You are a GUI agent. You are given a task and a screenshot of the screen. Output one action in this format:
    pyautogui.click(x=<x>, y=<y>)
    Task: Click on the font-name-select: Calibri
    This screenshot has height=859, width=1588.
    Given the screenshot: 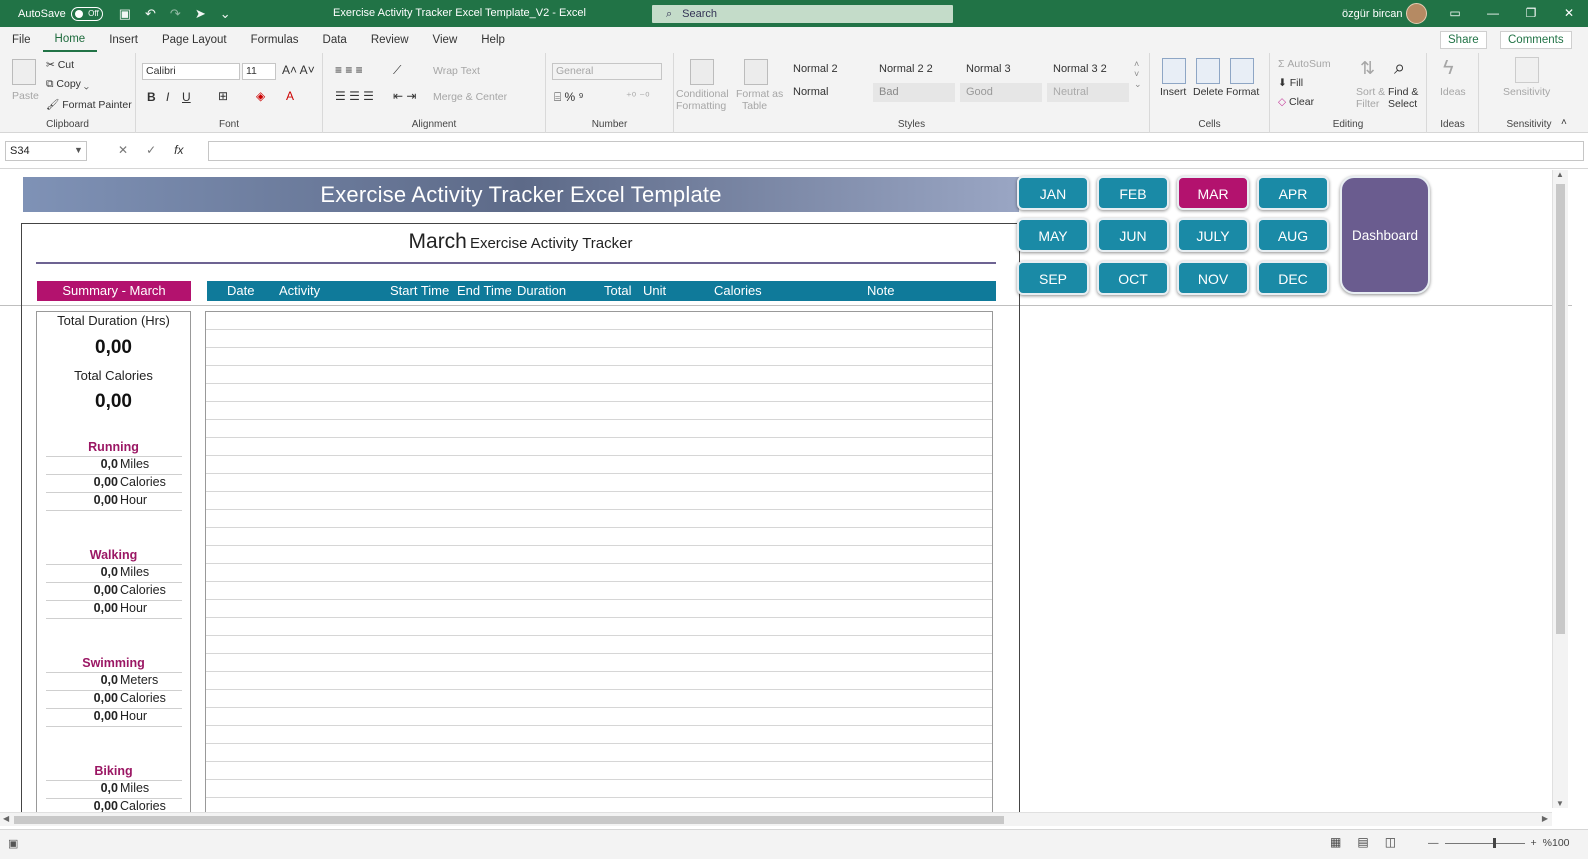 What is the action you would take?
    pyautogui.click(x=191, y=71)
    